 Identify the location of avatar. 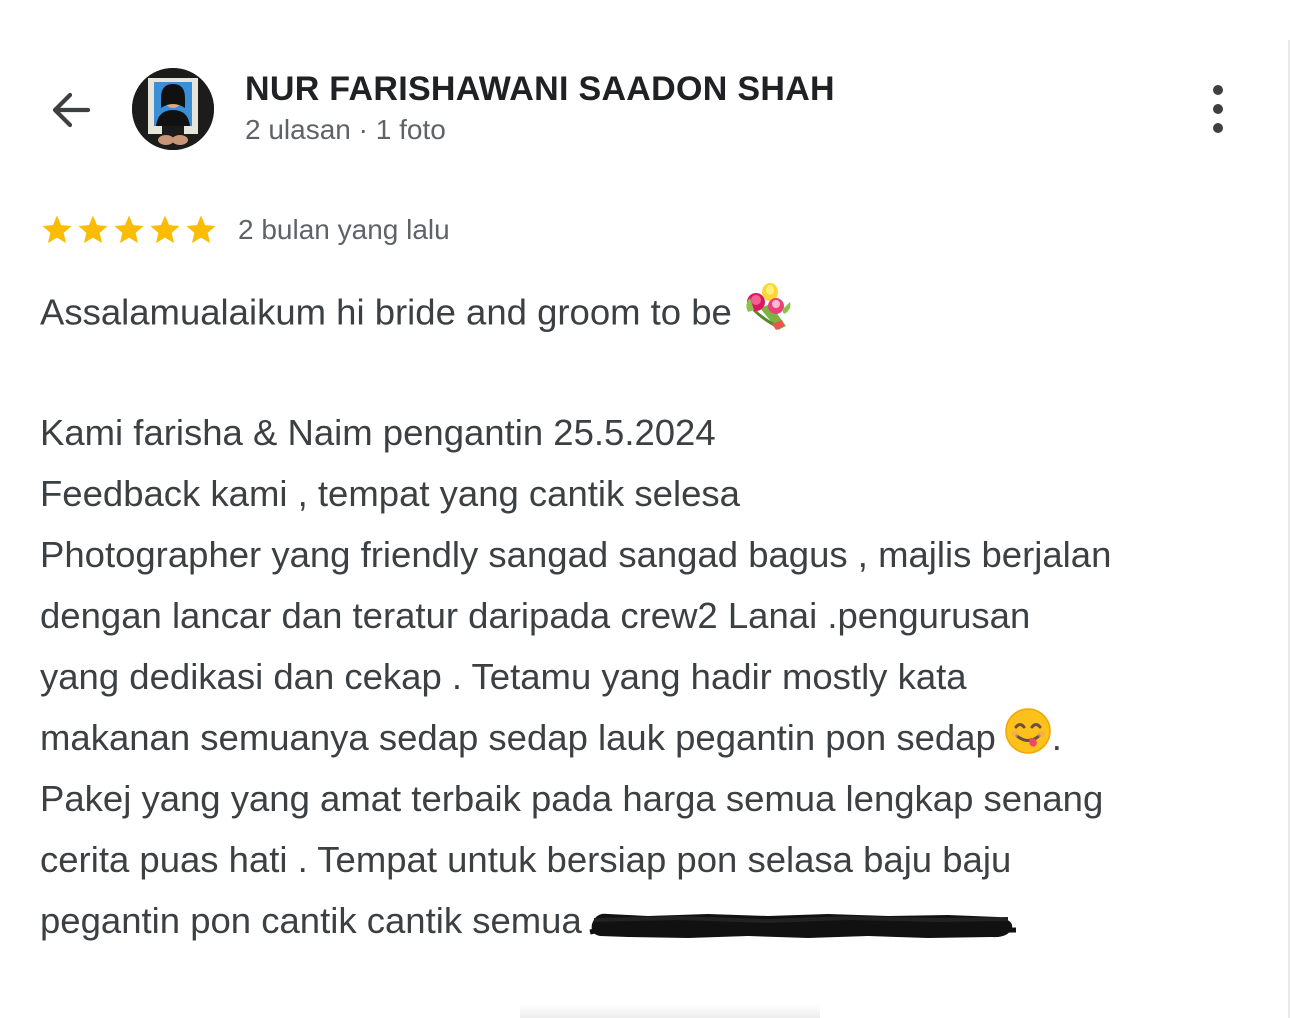
(173, 109).